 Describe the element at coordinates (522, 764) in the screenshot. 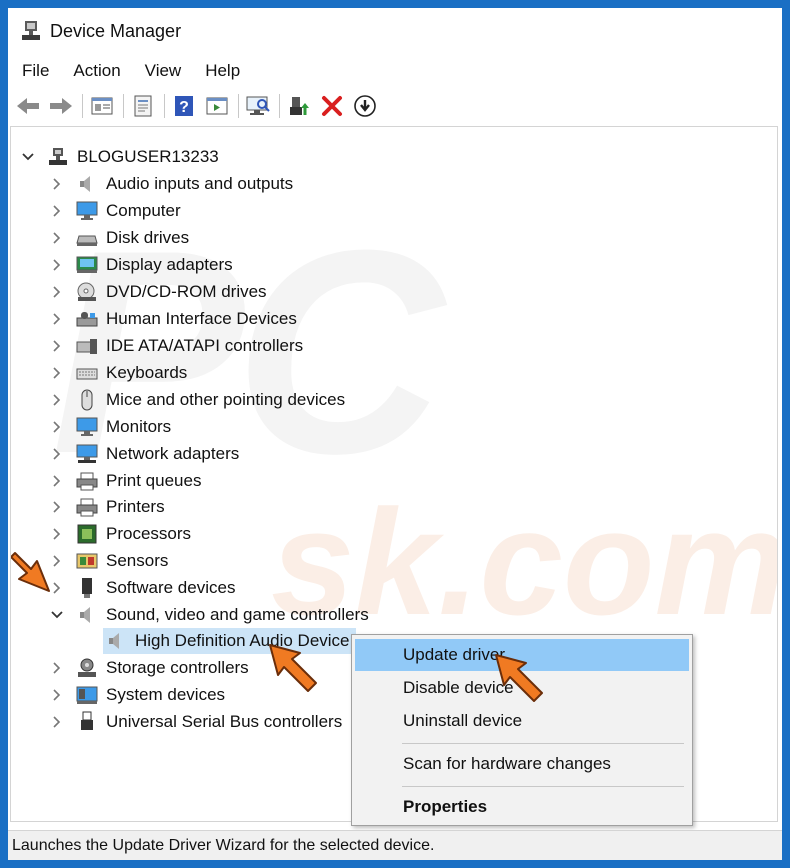

I see `scan-hardware-menu-item: Scan for hardware changes` at that location.